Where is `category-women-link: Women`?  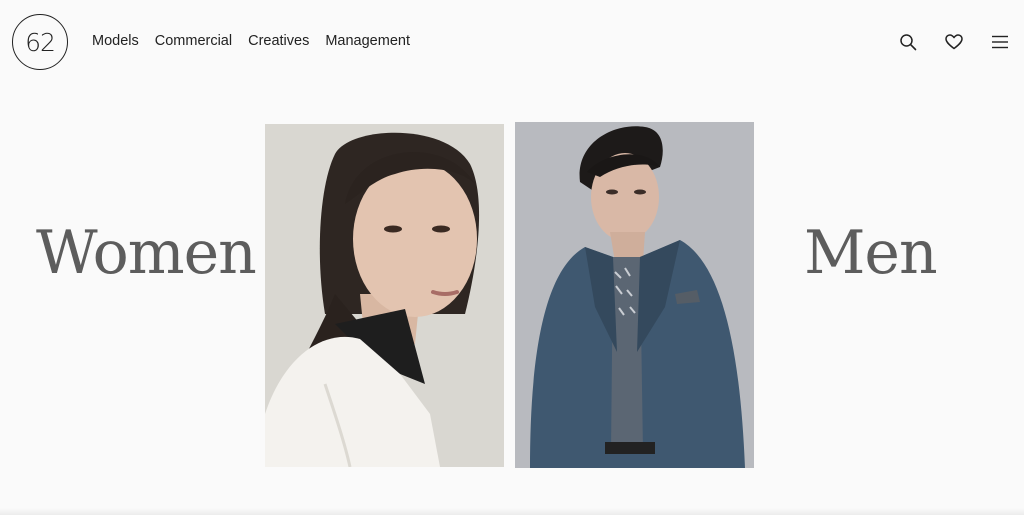
category-women-link: Women is located at coordinates (146, 253).